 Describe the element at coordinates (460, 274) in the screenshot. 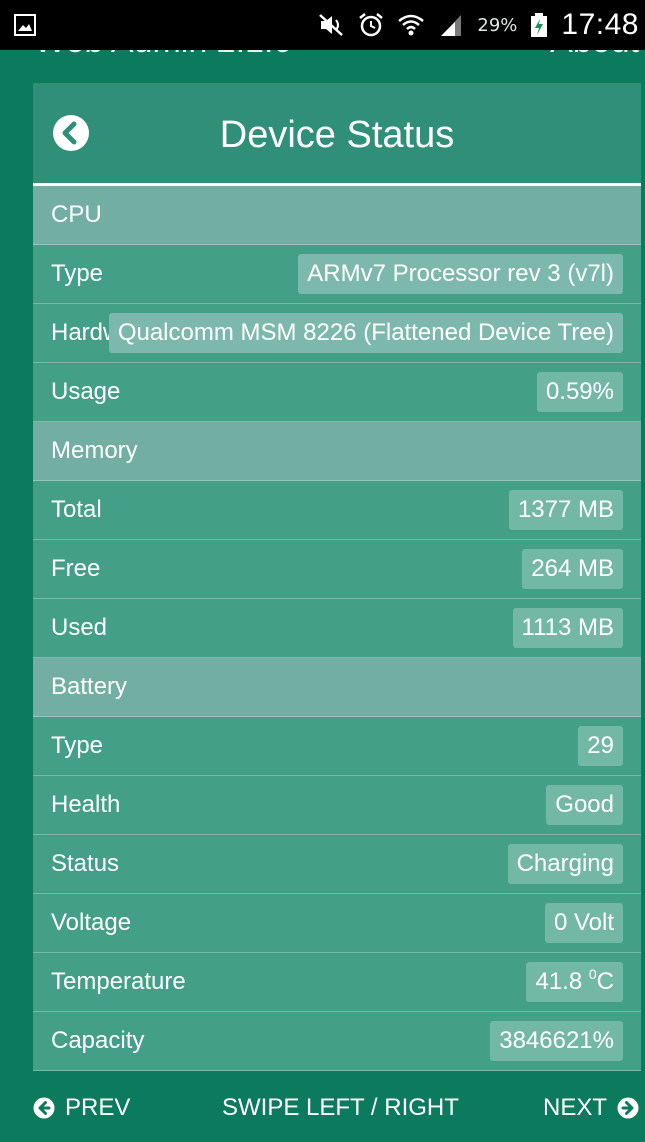

I see `row-value: ARMv7 Processor rev 3 (v7l)` at that location.